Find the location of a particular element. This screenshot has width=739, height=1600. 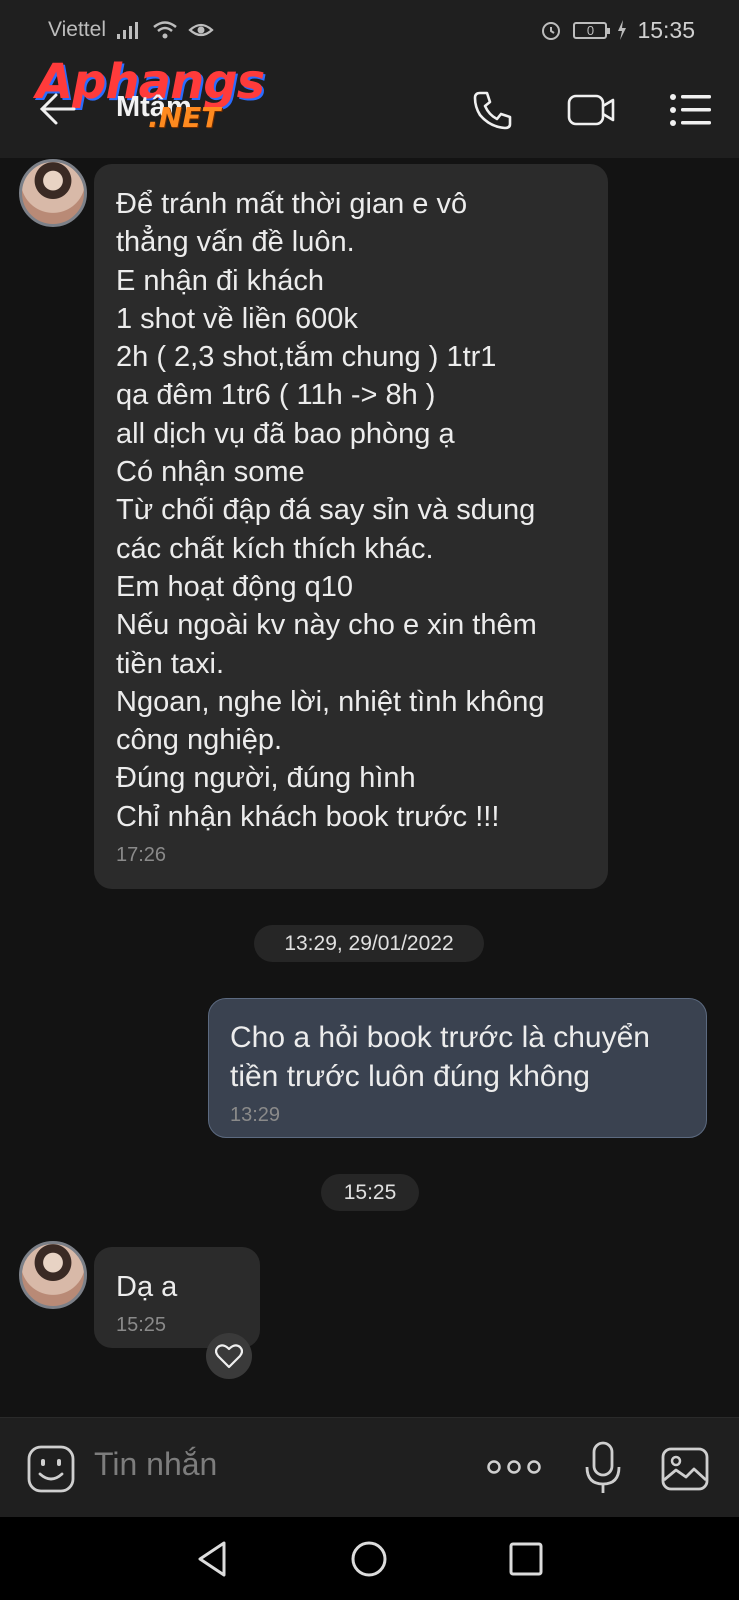

menu-button is located at coordinates (691, 110).